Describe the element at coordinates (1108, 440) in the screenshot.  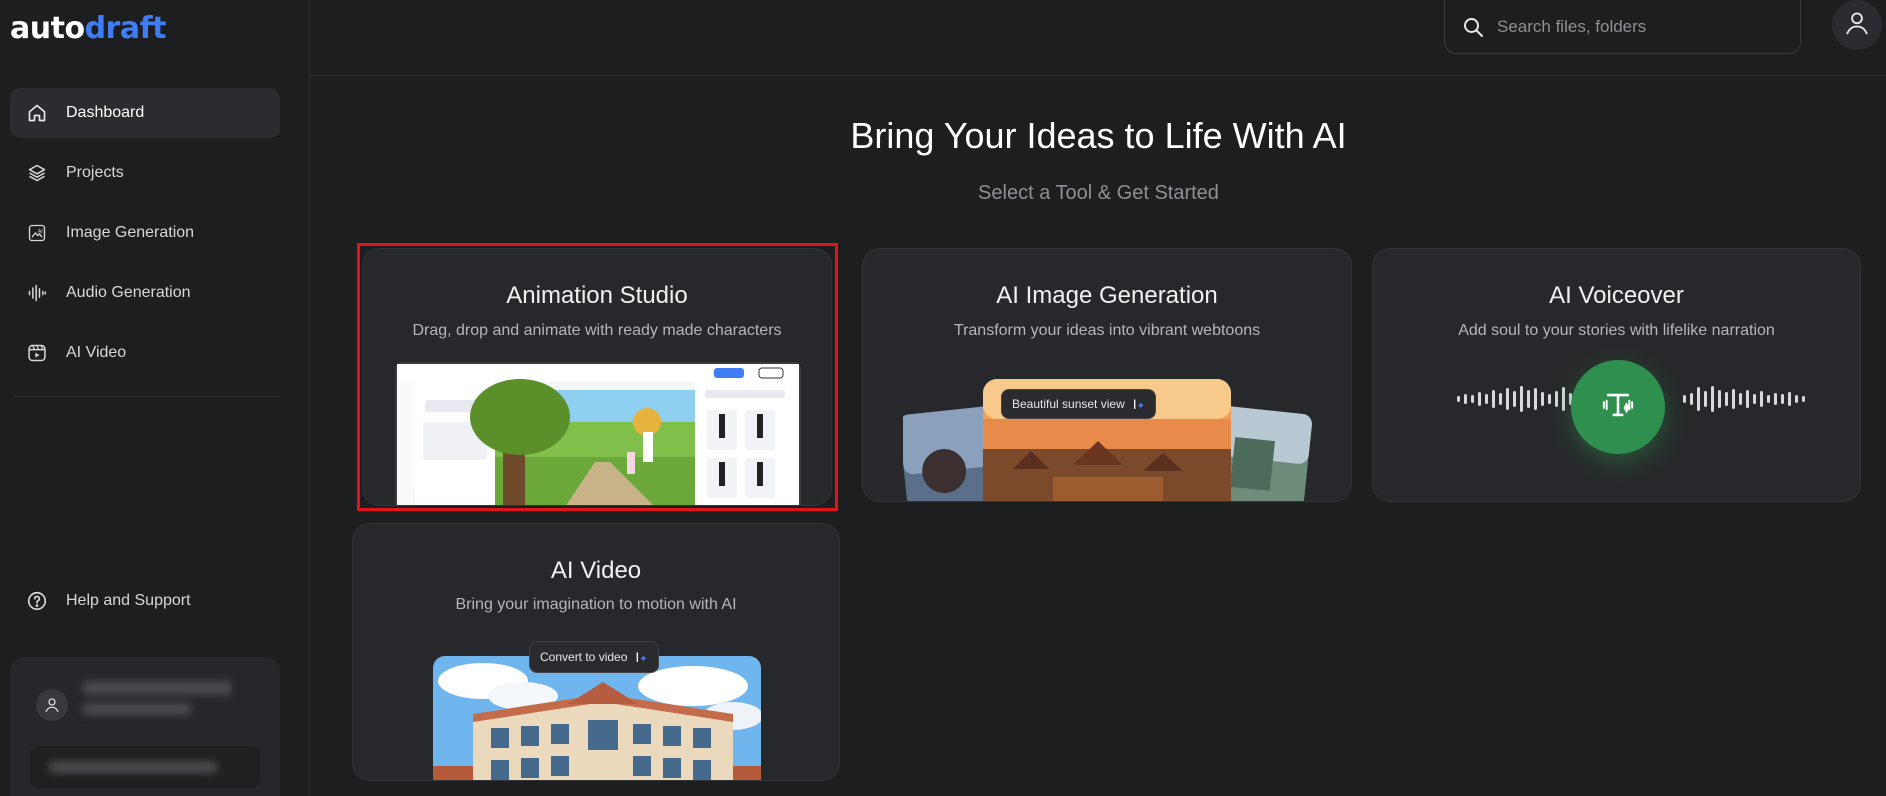
I see `image-generation-preview: Beautiful sunset view I✦` at that location.